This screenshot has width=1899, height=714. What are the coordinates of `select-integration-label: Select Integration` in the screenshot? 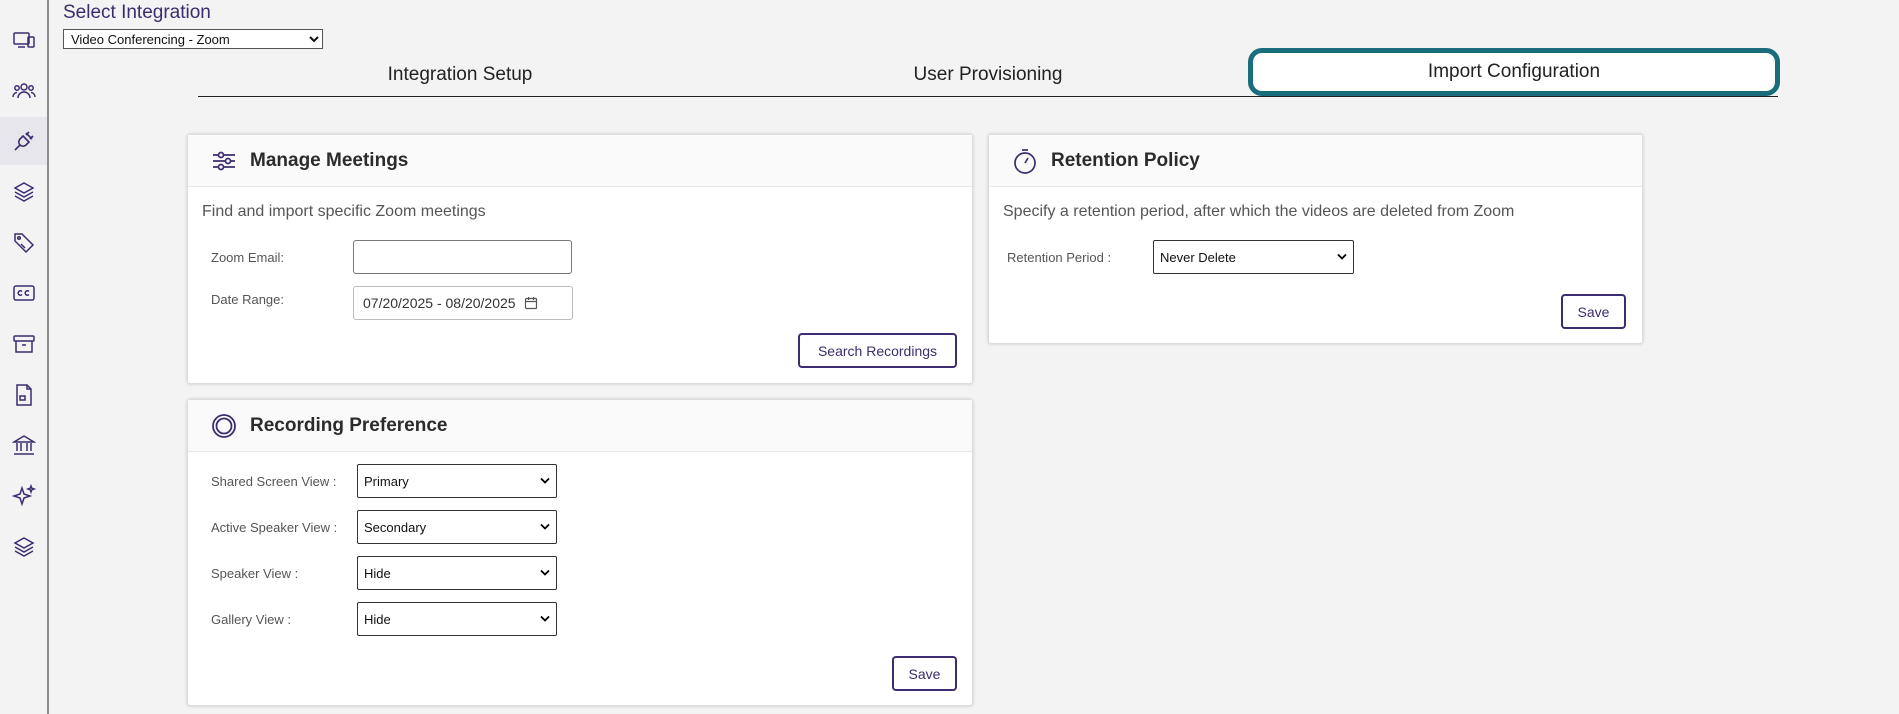 It's located at (137, 12).